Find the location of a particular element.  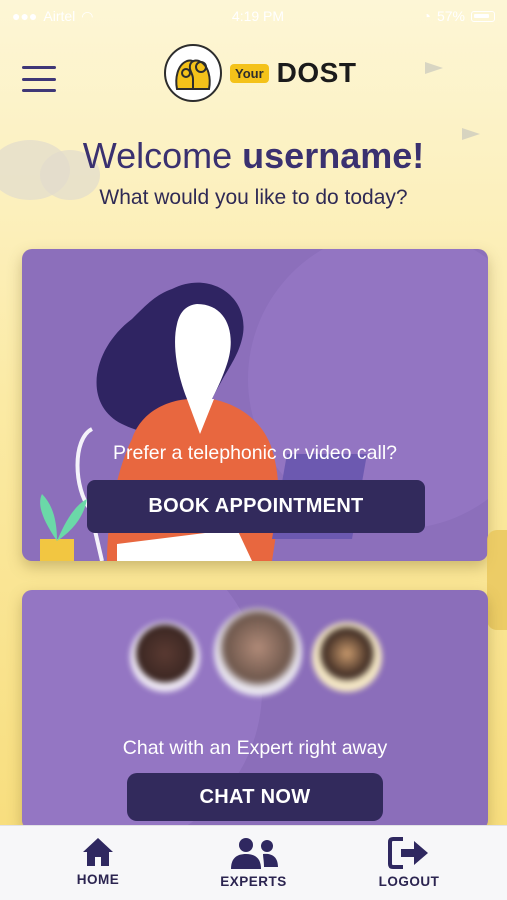

chat-now-button: CHAT NOW is located at coordinates (255, 797).